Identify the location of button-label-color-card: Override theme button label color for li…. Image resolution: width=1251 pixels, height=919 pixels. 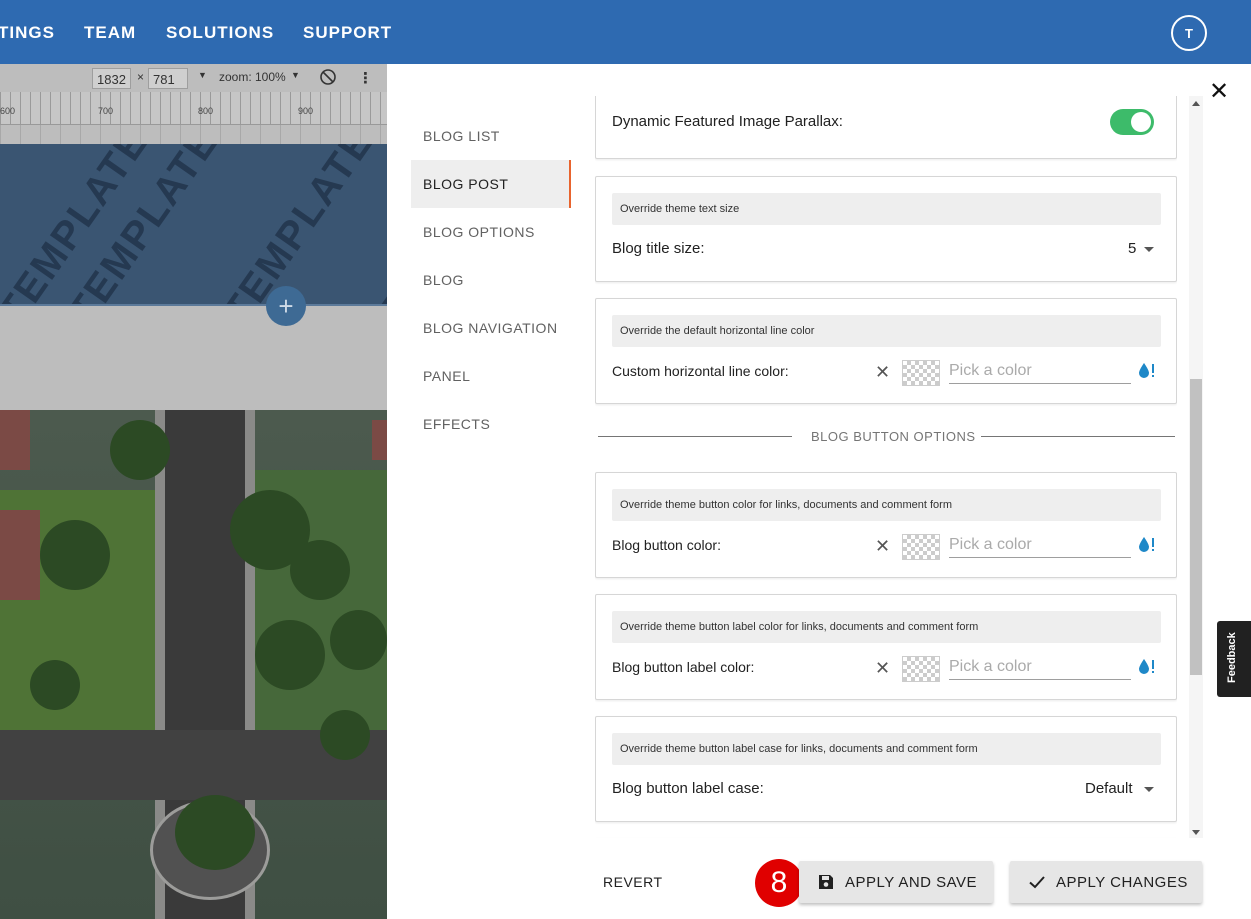
(886, 647).